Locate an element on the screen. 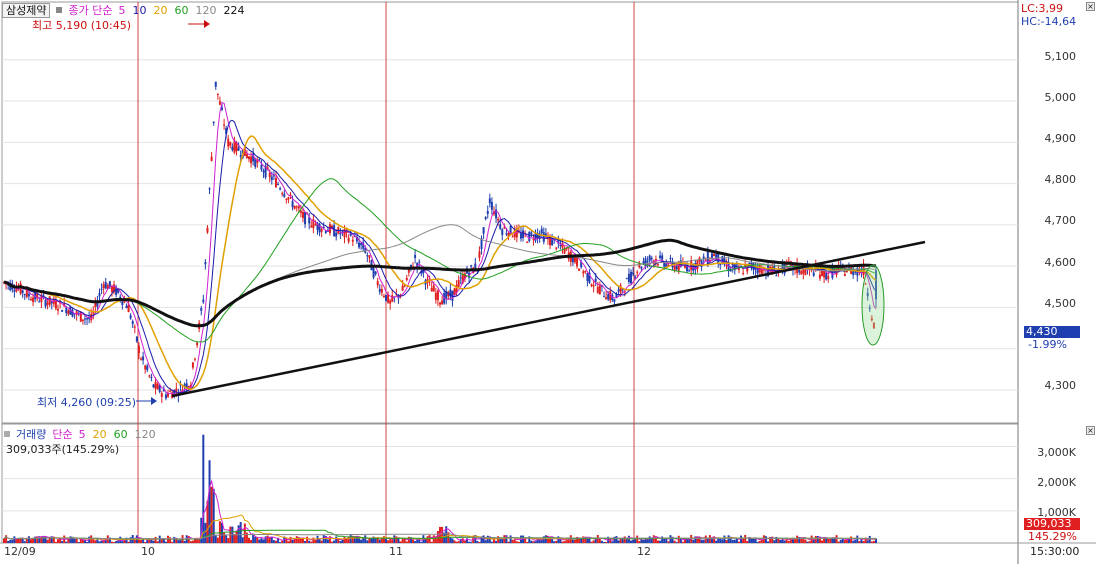 The height and width of the screenshot is (564, 1096). price-ma-periods: 5 10 20 60 120 224 is located at coordinates (181, 10).